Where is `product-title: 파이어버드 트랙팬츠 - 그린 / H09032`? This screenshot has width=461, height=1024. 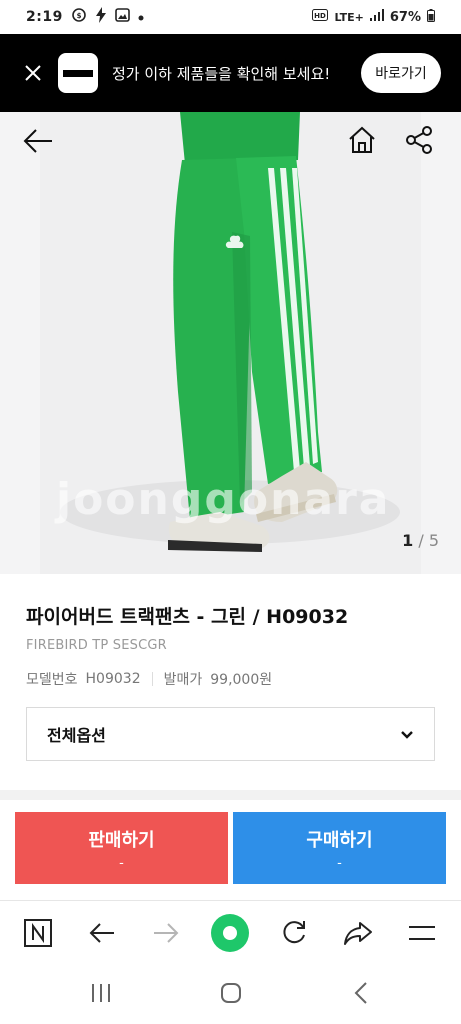
product-title: 파이어버드 트랙팬츠 - 그린 / H09032 is located at coordinates (187, 617).